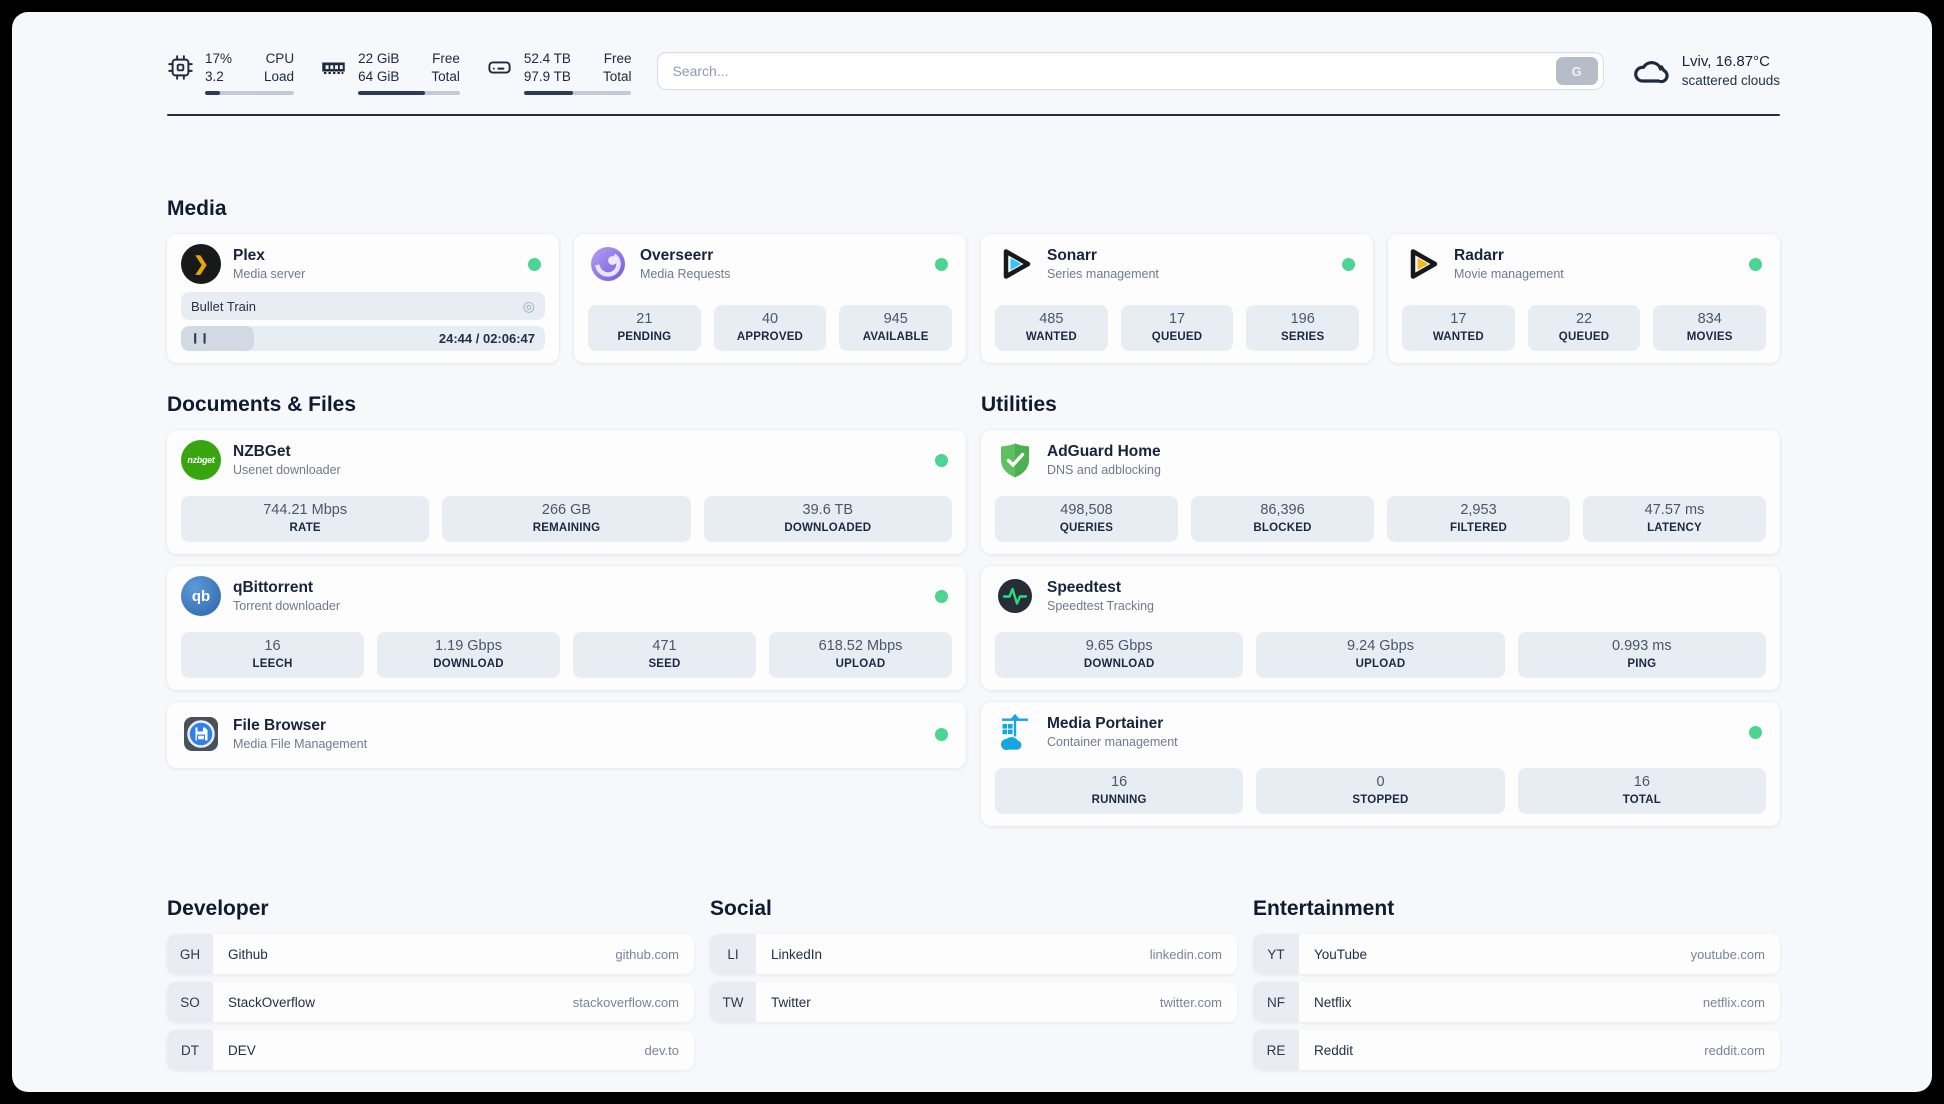 Image resolution: width=1944 pixels, height=1104 pixels. What do you see at coordinates (1479, 255) in the screenshot?
I see `service-name: Radarr` at bounding box center [1479, 255].